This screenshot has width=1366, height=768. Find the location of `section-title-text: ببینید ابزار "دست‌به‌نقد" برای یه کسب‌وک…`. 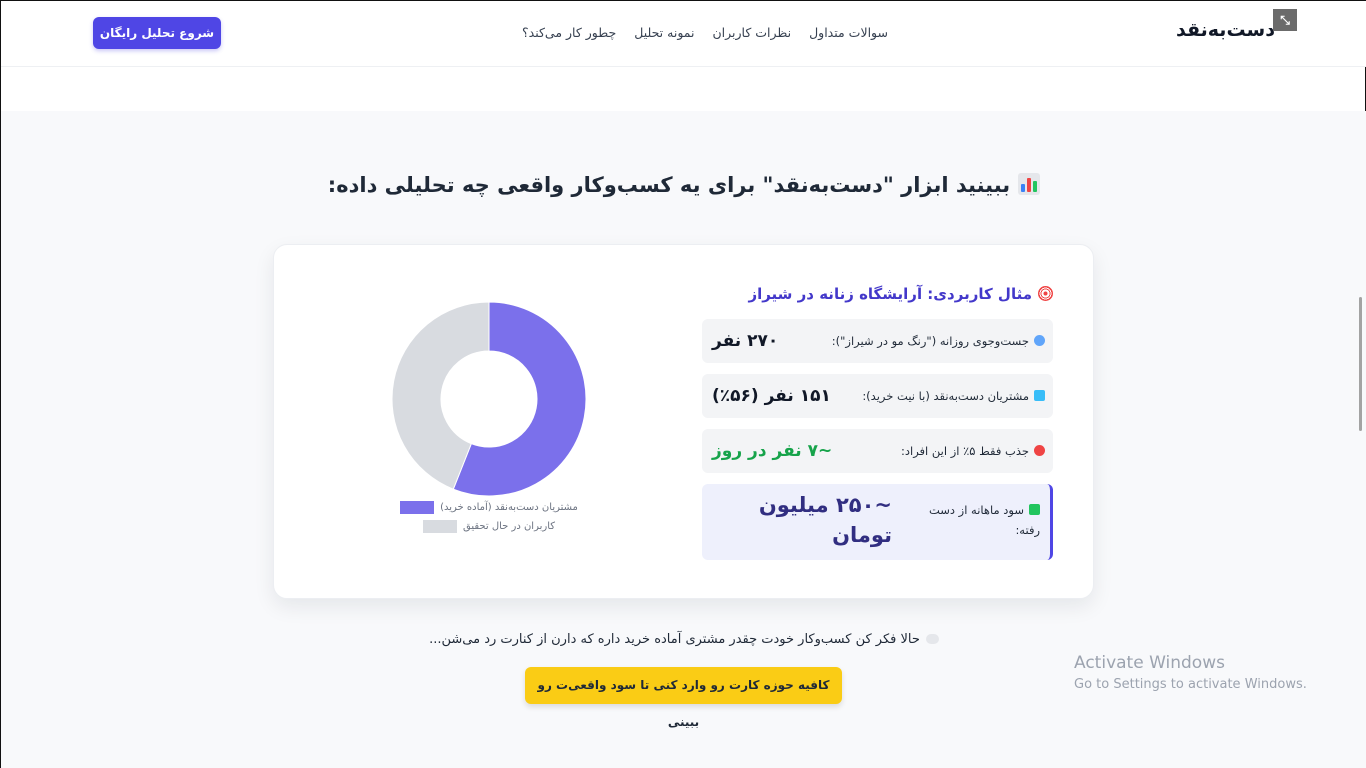

section-title-text: ببینید ابزار "دست‌به‌نقد" برای یه کسب‌وک… is located at coordinates (669, 185).